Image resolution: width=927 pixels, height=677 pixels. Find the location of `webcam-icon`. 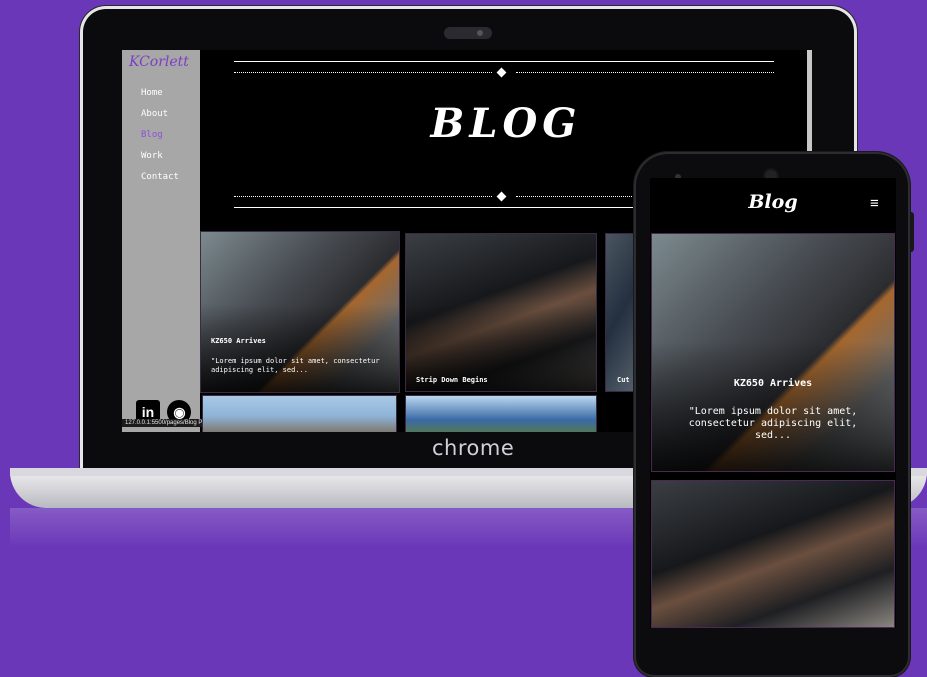

webcam-icon is located at coordinates (468, 33).